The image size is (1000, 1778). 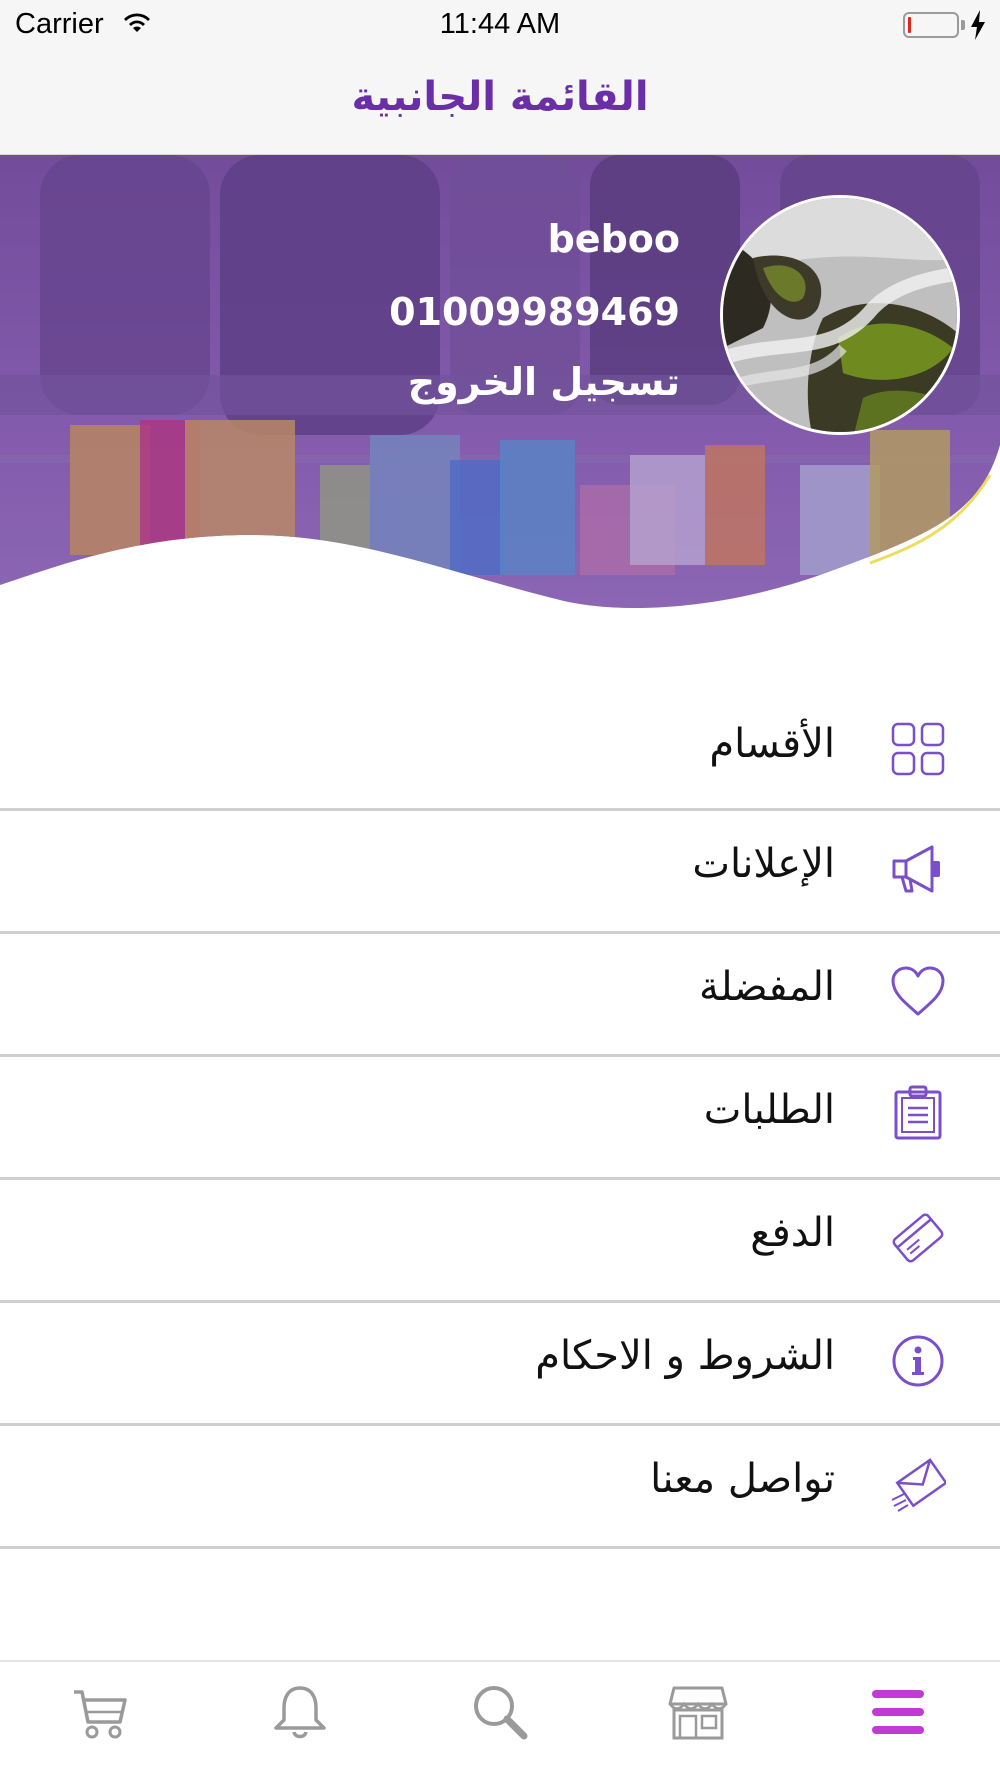 What do you see at coordinates (100, 1712) in the screenshot?
I see `cart-icon` at bounding box center [100, 1712].